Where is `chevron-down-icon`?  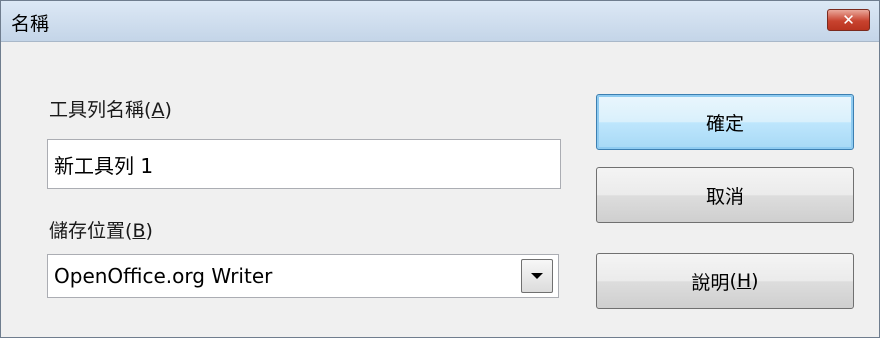
chevron-down-icon is located at coordinates (537, 276).